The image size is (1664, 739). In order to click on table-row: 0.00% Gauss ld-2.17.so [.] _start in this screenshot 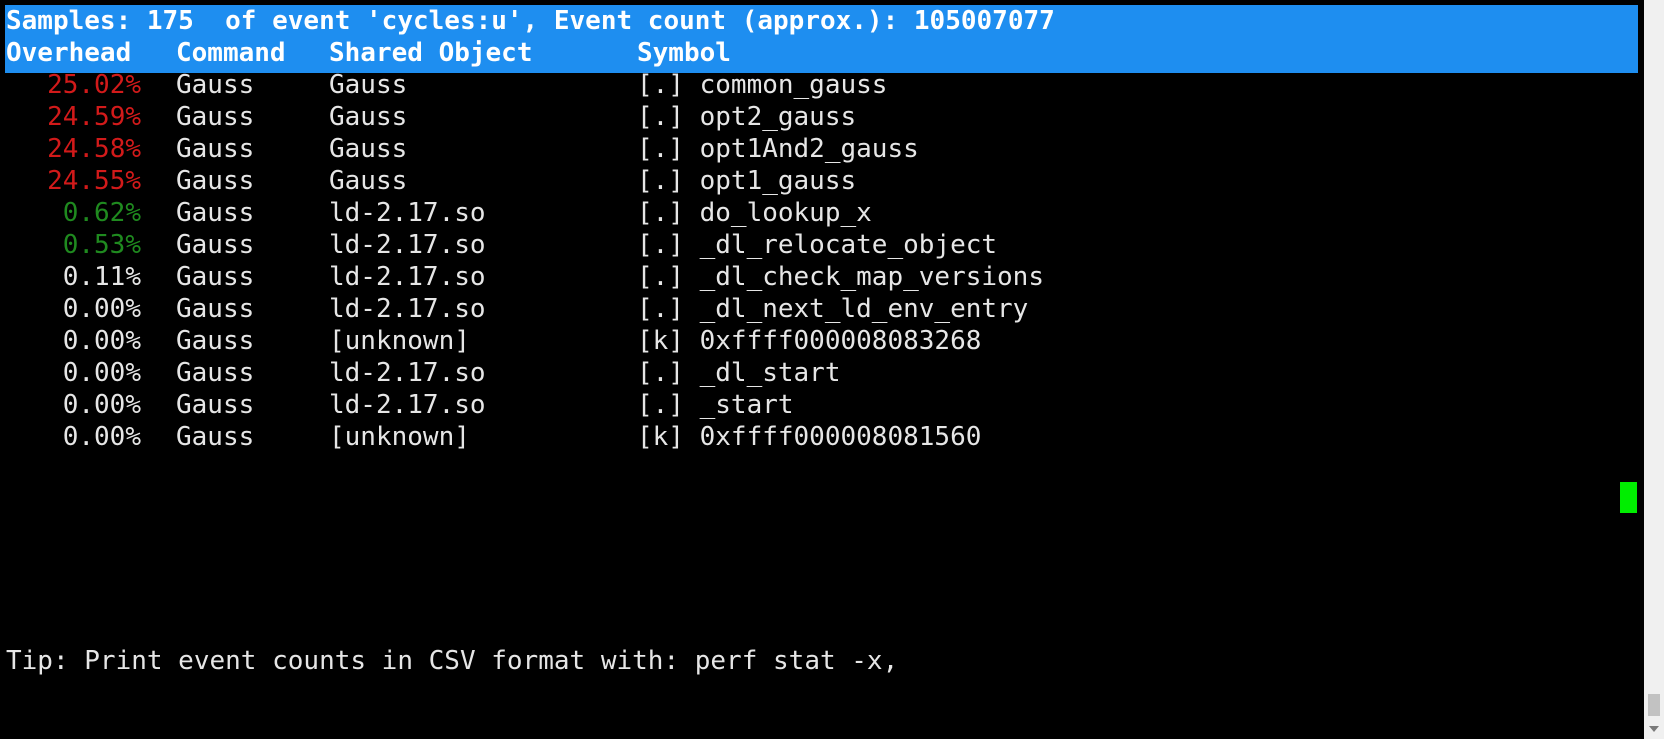, I will do `click(821, 405)`.